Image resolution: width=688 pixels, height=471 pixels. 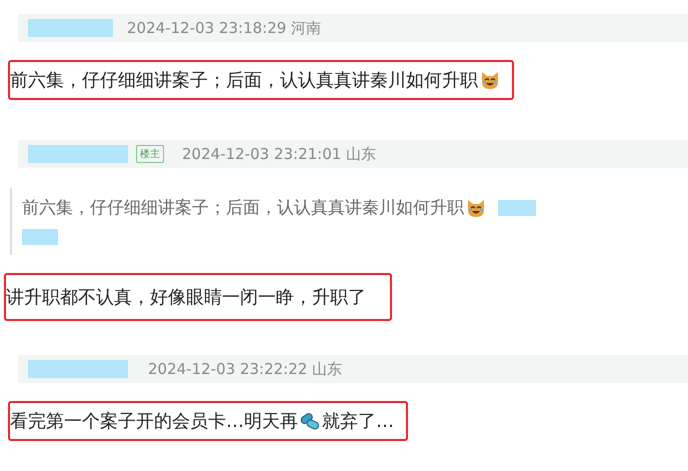 What do you see at coordinates (243, 208) in the screenshot?
I see `quote-text: 前六集，仔仔细细讲案子；后面，认认真真讲秦川如何升职` at bounding box center [243, 208].